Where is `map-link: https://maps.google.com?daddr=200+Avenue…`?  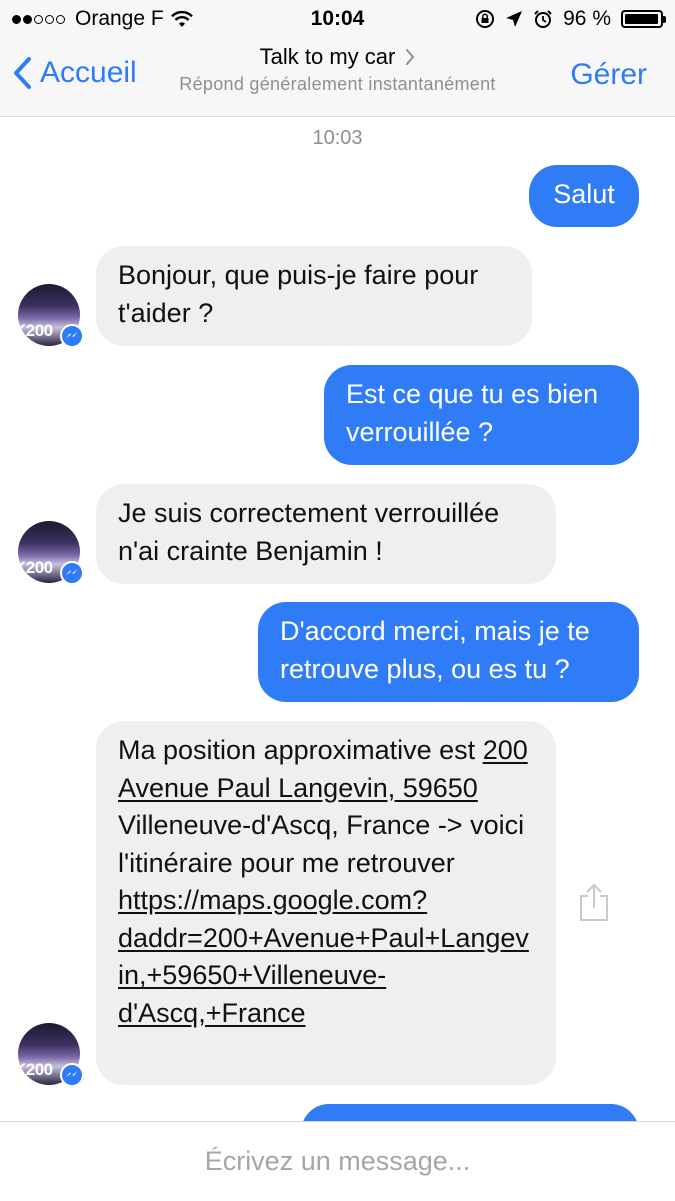
map-link: https://maps.google.com?daddr=200+Avenue… is located at coordinates (323, 956).